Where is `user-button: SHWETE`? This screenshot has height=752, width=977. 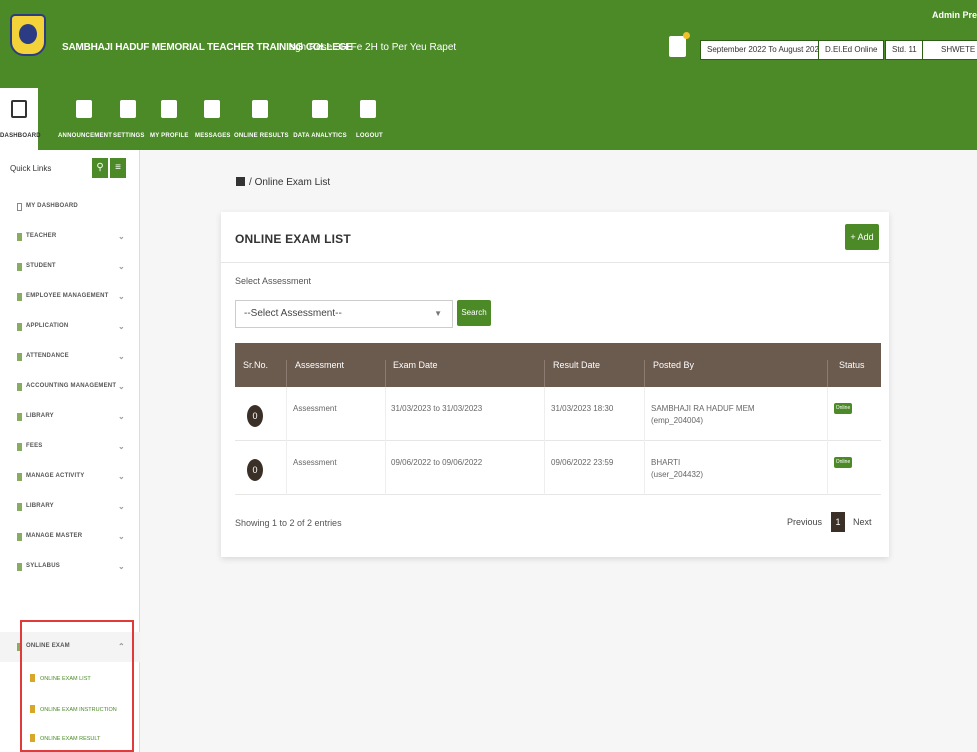
user-button: SHWETE is located at coordinates (949, 50).